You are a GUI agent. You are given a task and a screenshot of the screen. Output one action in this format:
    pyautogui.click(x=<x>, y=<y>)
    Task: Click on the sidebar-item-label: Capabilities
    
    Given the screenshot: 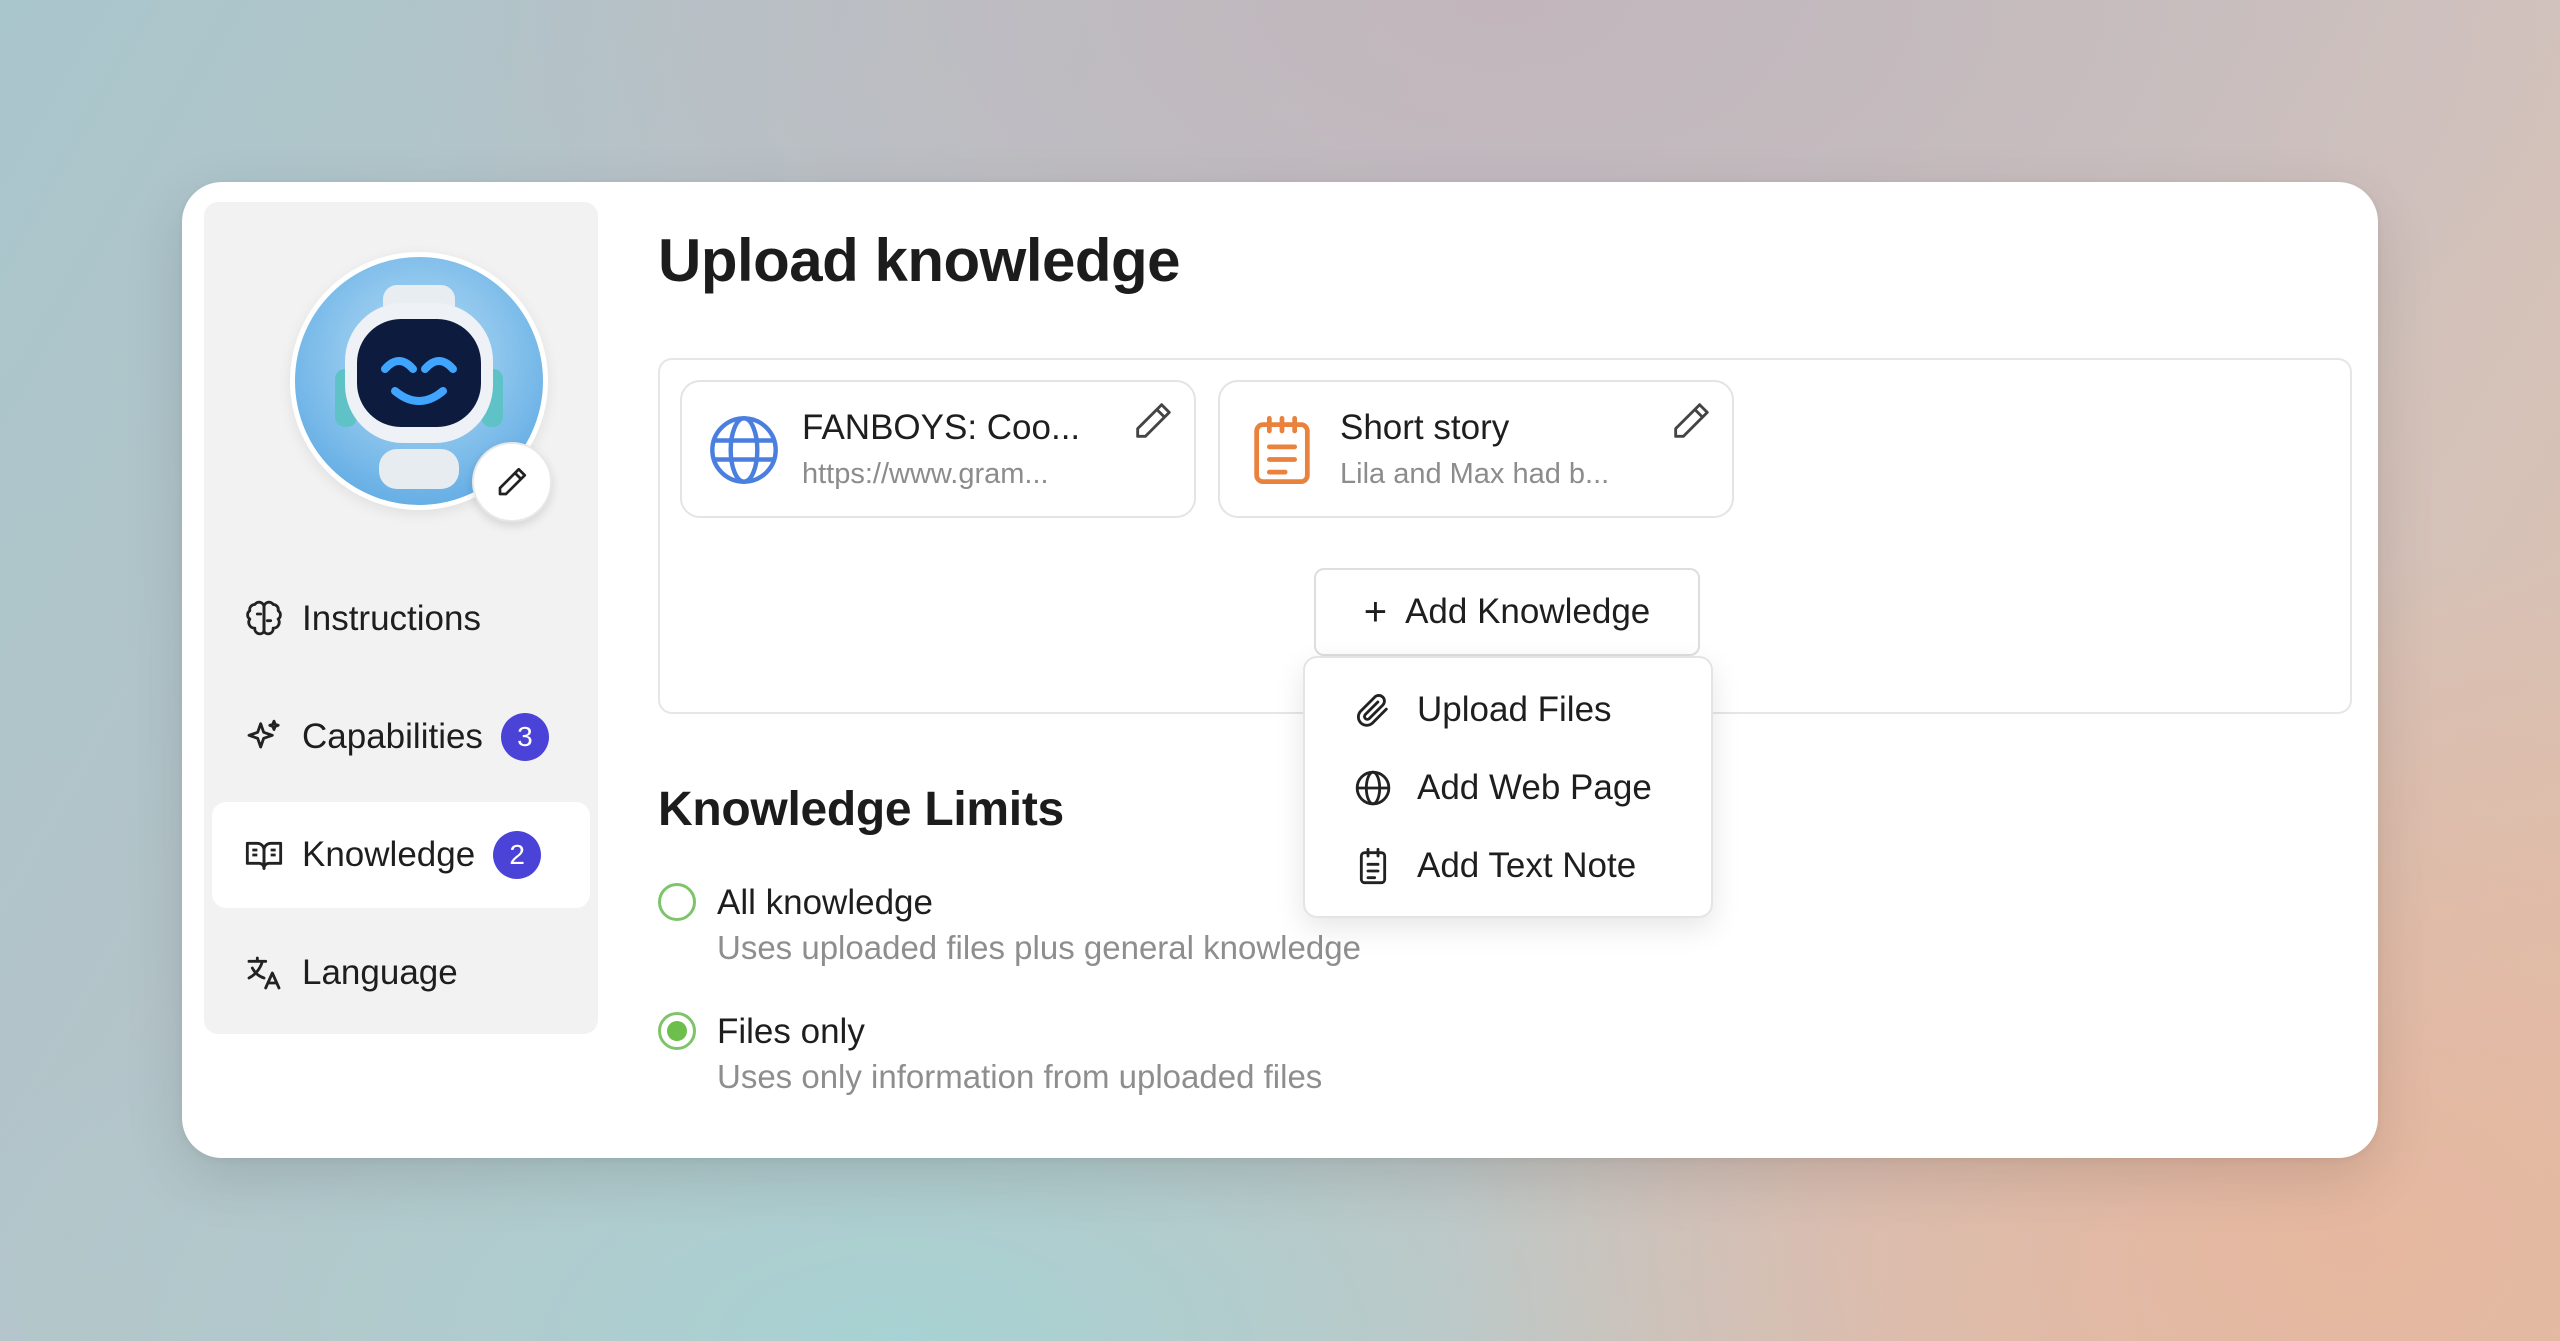 What is the action you would take?
    pyautogui.click(x=392, y=736)
    